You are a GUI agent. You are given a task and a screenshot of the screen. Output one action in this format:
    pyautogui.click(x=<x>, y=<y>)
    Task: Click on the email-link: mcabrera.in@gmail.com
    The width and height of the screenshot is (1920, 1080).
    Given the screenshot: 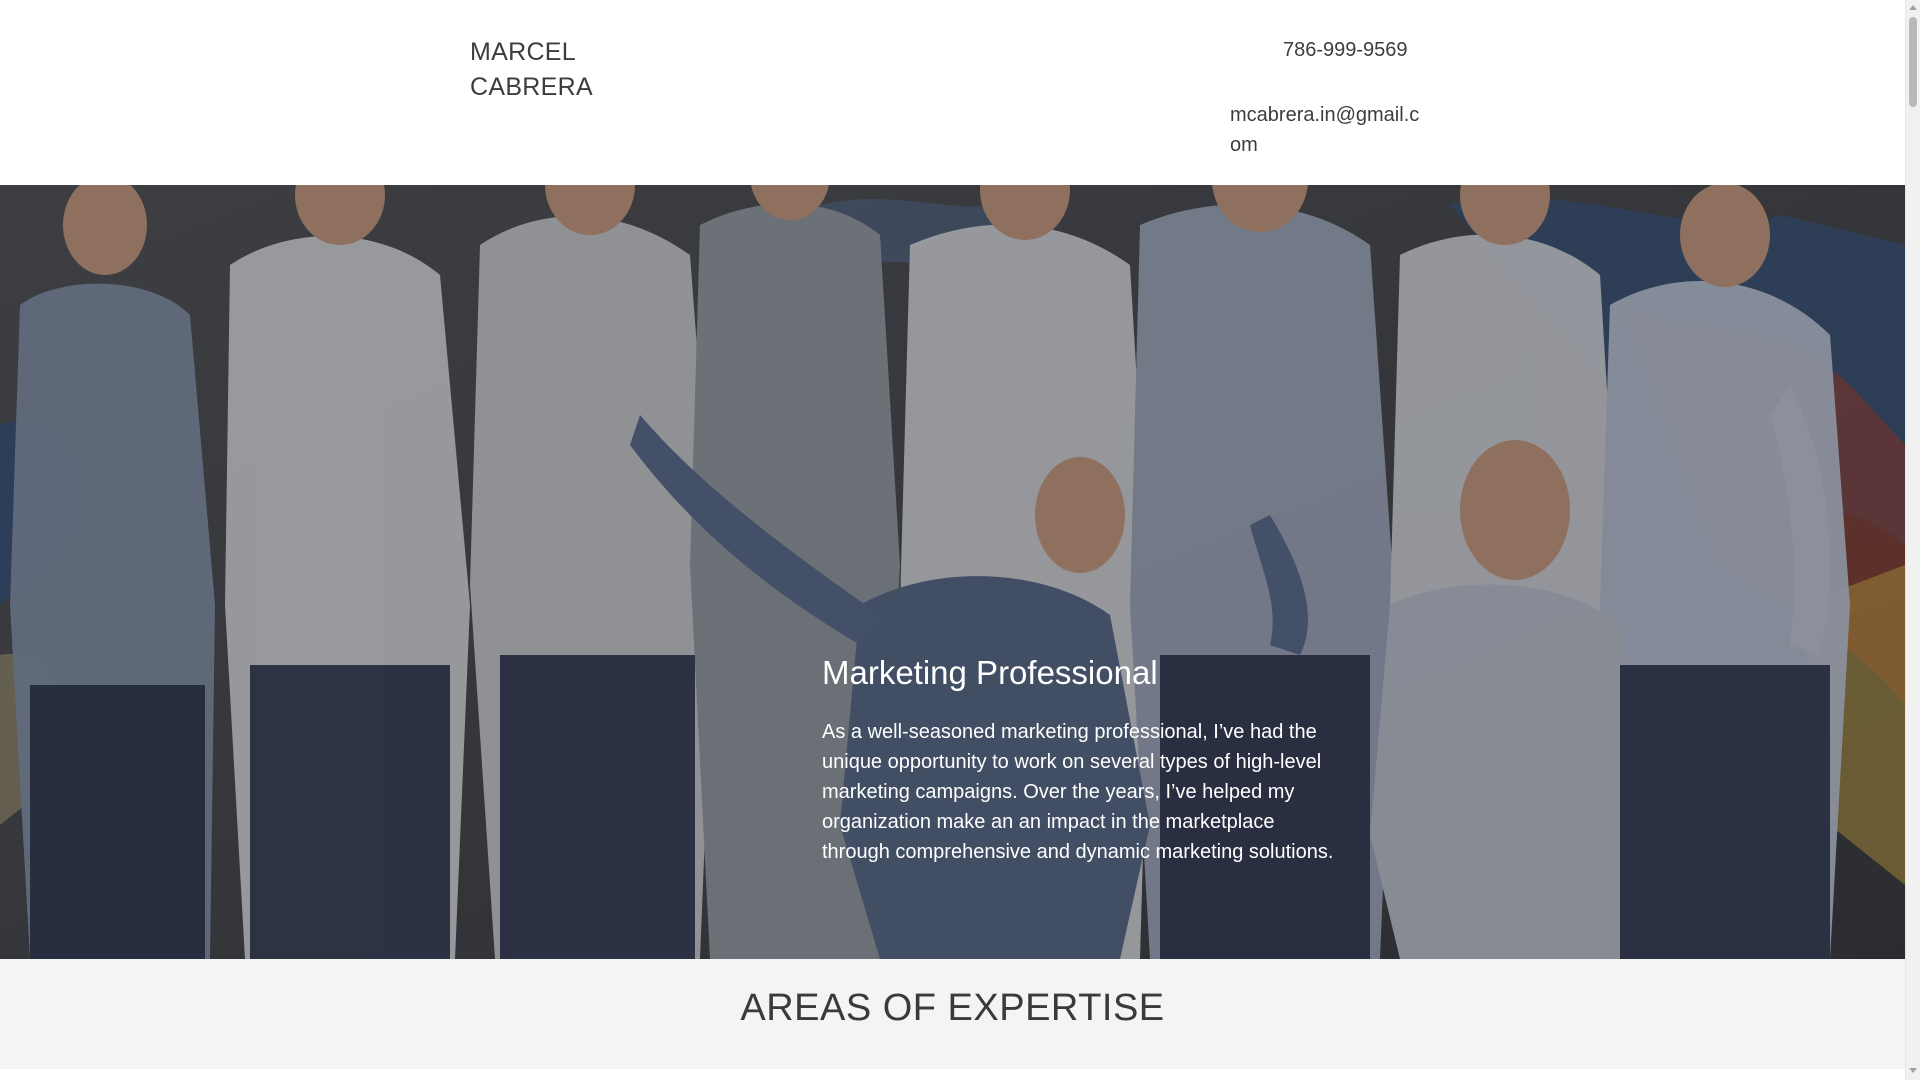 What is the action you would take?
    pyautogui.click(x=1327, y=130)
    